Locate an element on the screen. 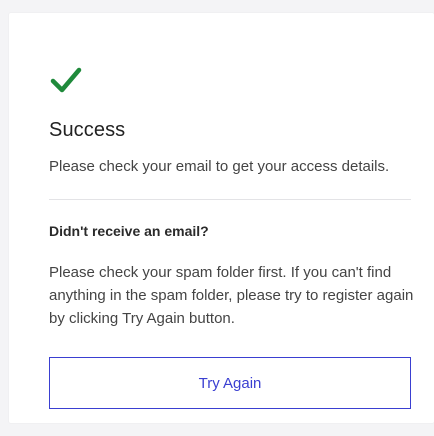 The width and height of the screenshot is (434, 436). no-email-question: Didn't receive an email? is located at coordinates (129, 231).